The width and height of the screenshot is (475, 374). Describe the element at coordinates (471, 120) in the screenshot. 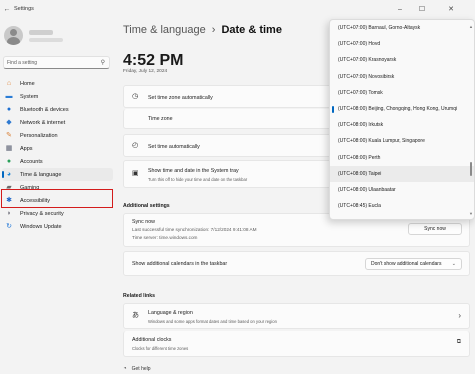

I see `dropdown-scrollbar: ▲ ▼` at that location.